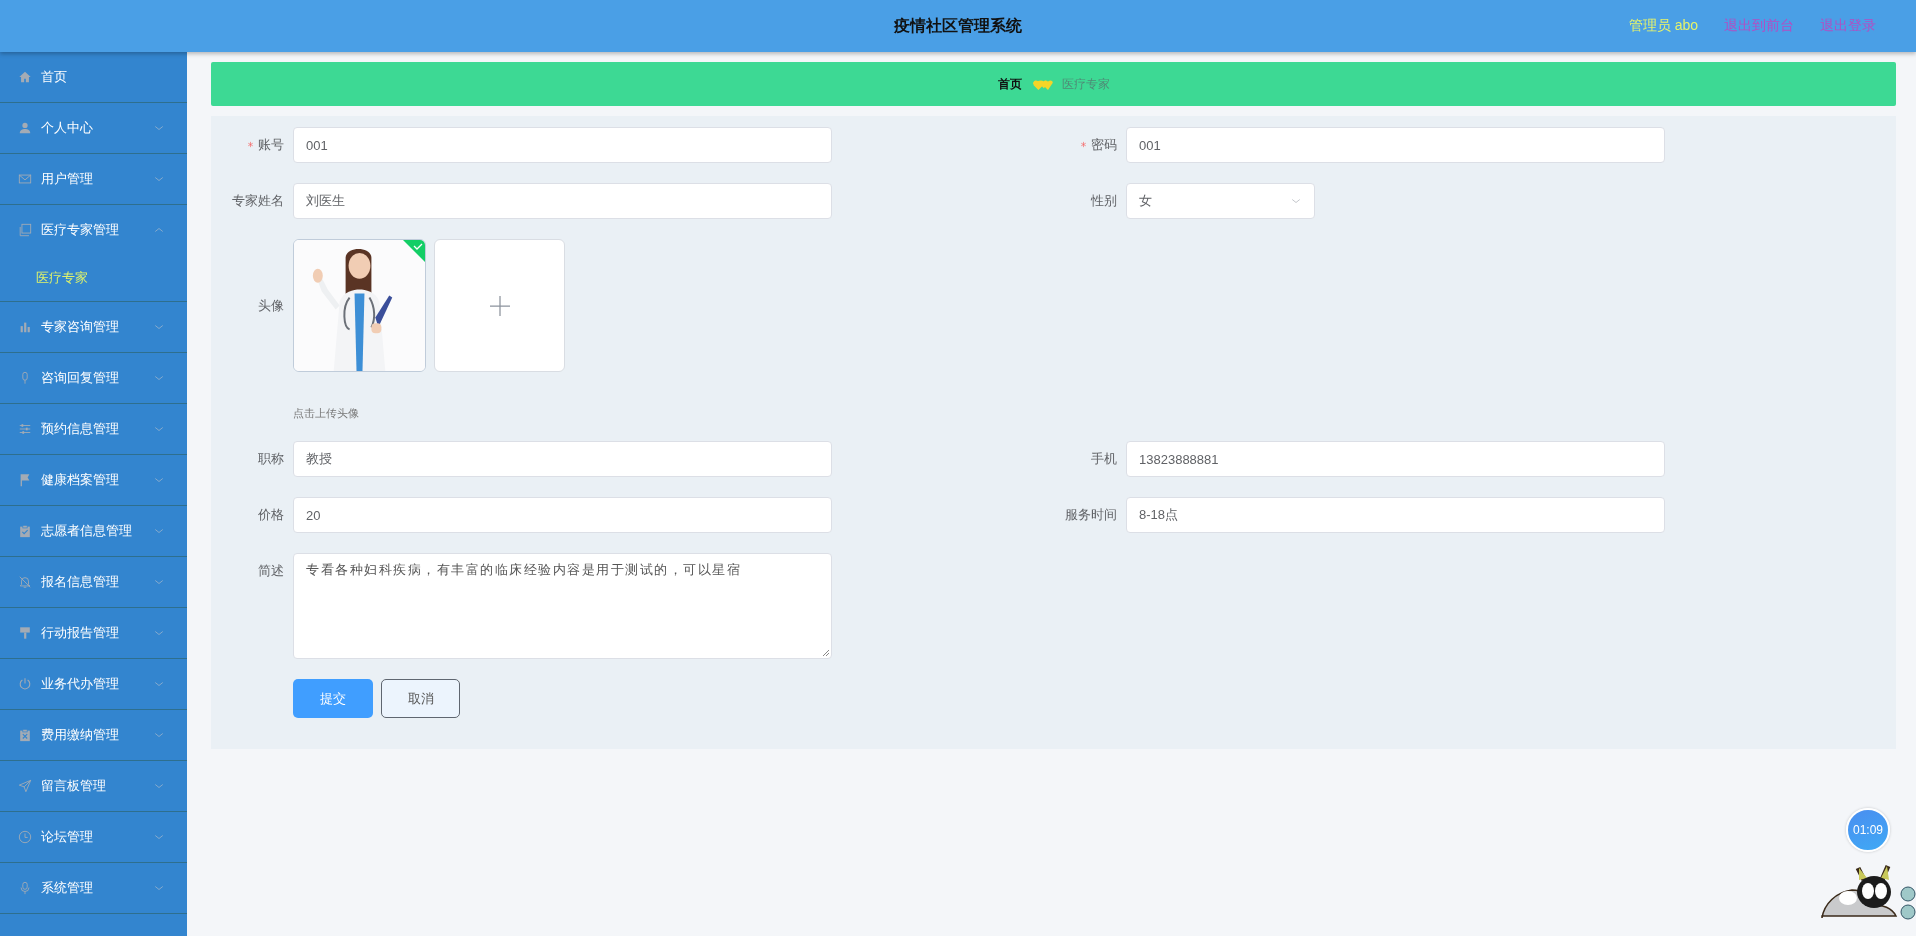 This screenshot has width=1916, height=936. I want to click on field-label: 专家姓名, so click(258, 200).